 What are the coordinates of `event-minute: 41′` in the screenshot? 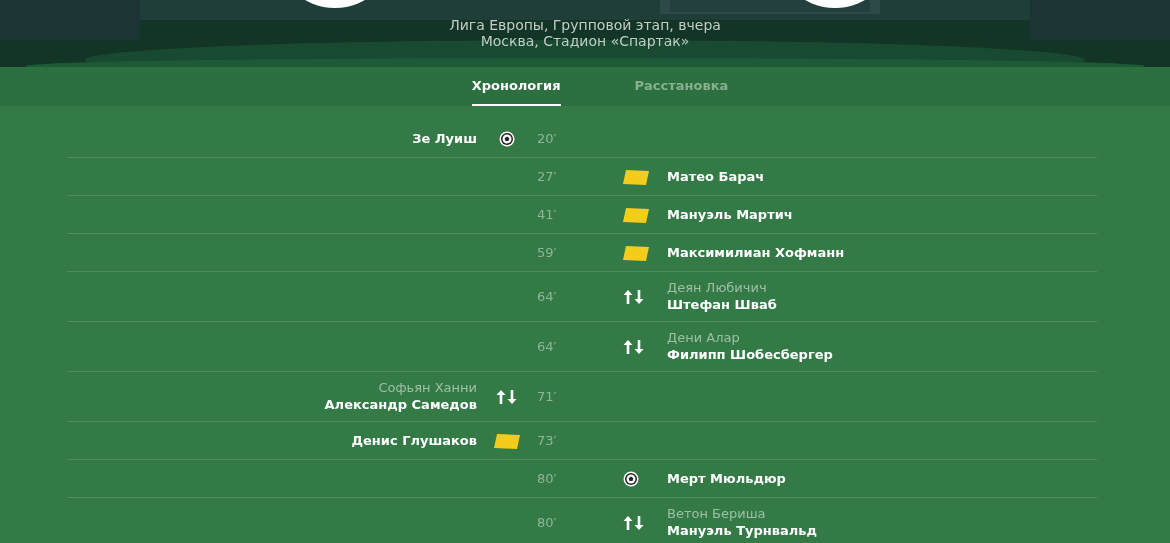 It's located at (547, 214).